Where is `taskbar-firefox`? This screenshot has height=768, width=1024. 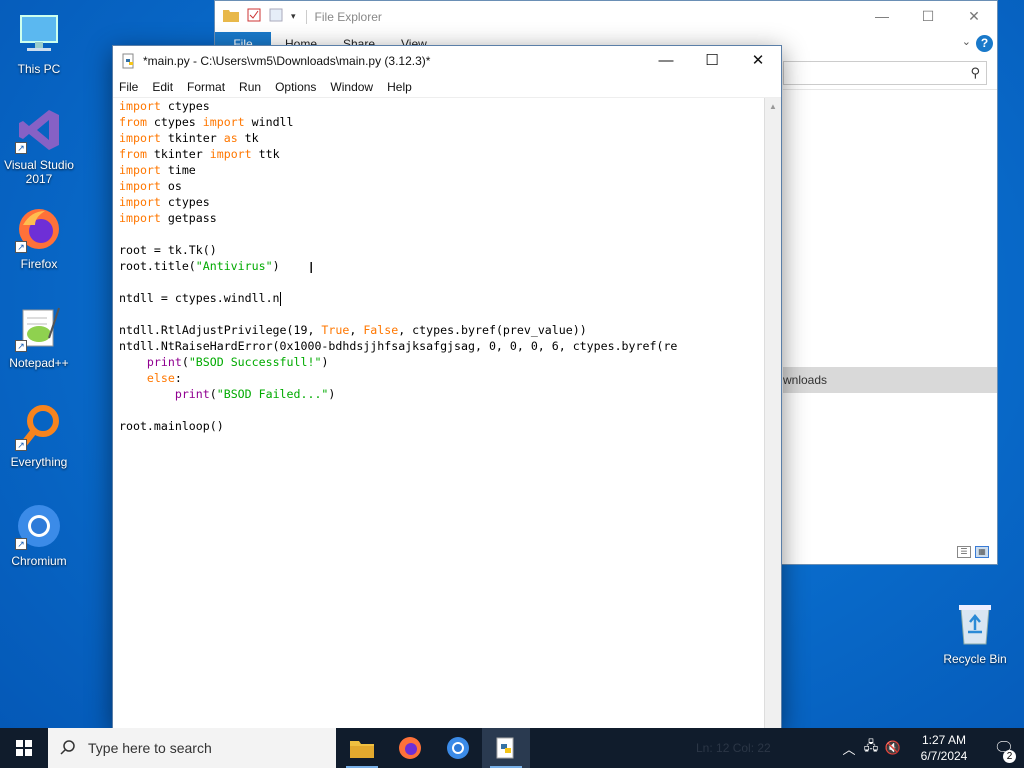 taskbar-firefox is located at coordinates (410, 748).